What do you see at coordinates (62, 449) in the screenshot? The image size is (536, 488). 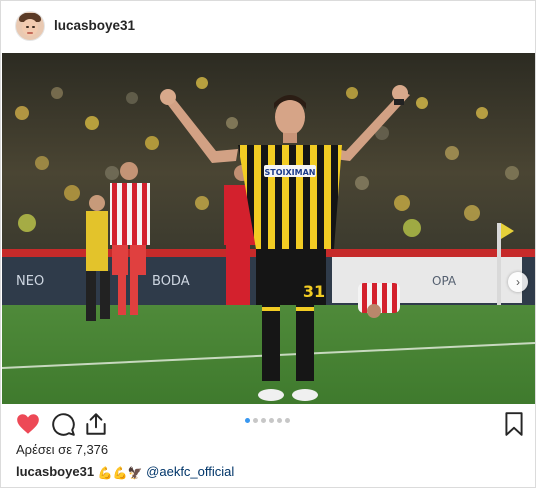 I see `likes-count: Αρέσει σε 7,376` at bounding box center [62, 449].